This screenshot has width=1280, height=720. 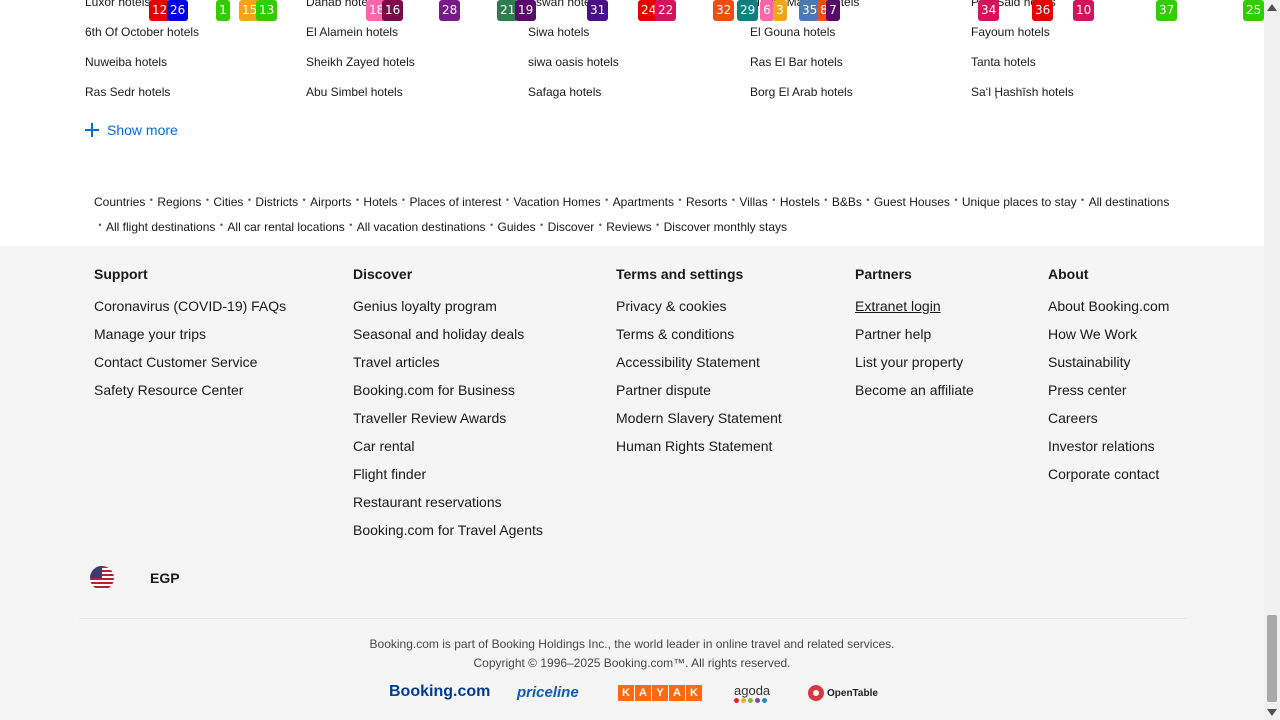 What do you see at coordinates (276, 202) in the screenshot?
I see `destination-link: Districts` at bounding box center [276, 202].